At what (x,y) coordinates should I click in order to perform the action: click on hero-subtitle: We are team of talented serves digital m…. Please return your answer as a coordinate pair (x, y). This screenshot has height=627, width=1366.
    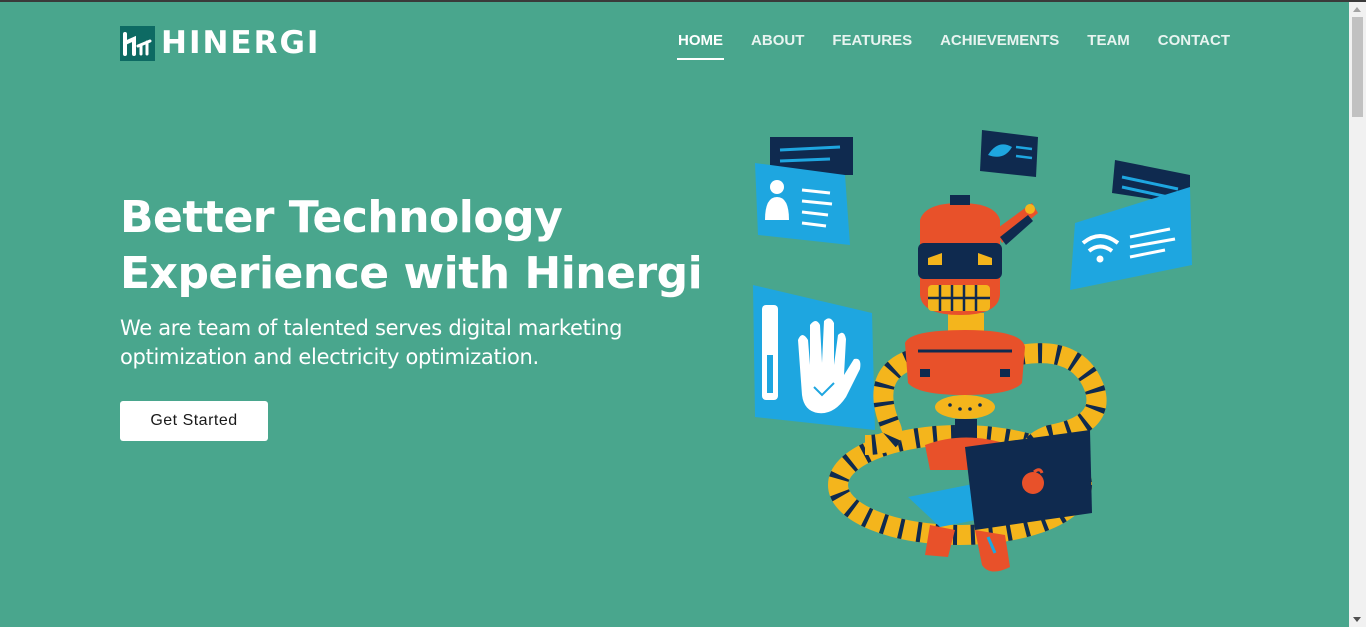
    Looking at the image, I should click on (400, 343).